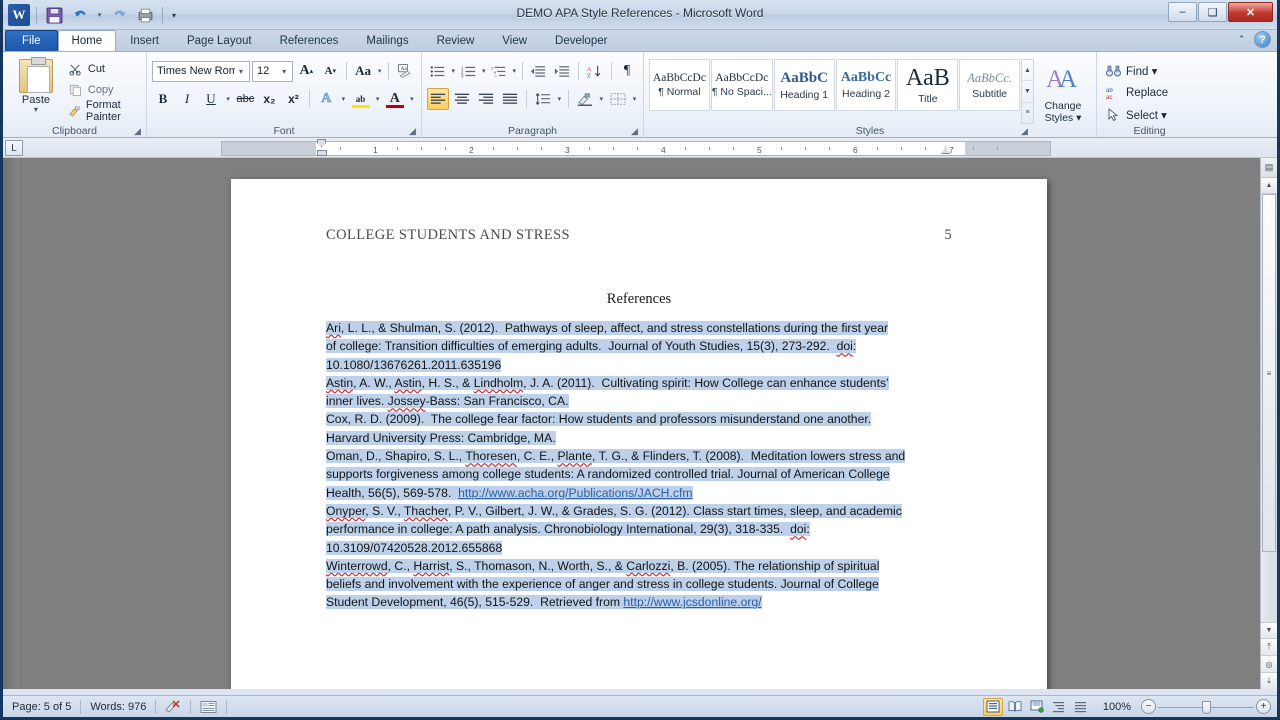  Describe the element at coordinates (102, 90) in the screenshot. I see `copy-button: Copy` at that location.